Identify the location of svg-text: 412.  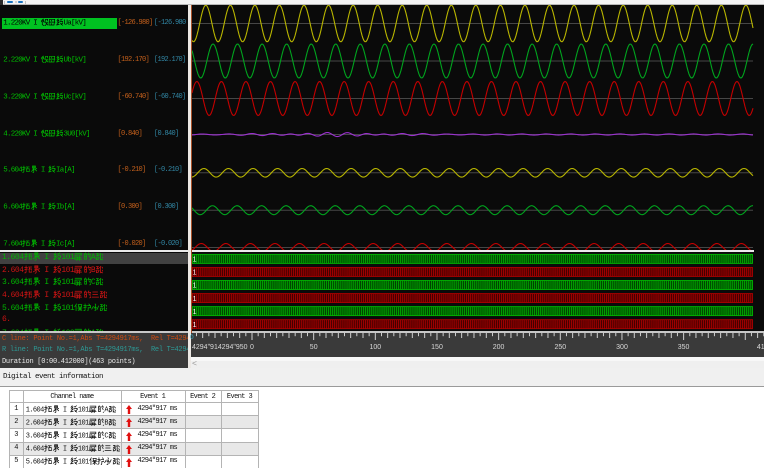
(760, 347).